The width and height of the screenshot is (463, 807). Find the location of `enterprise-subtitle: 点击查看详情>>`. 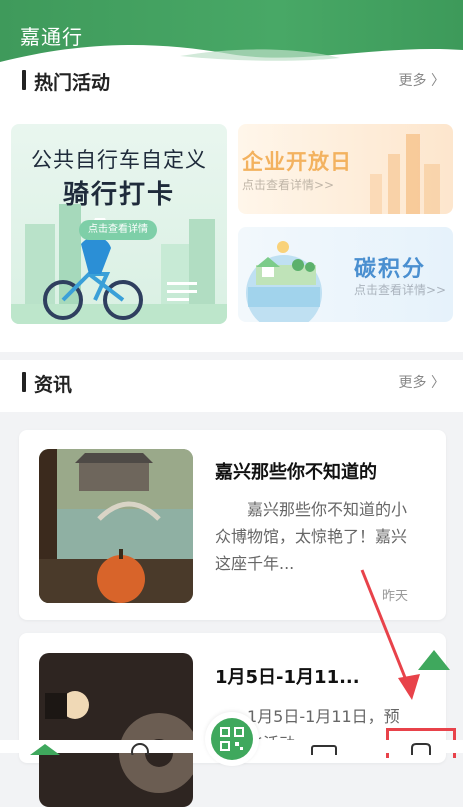

enterprise-subtitle: 点击查看详情>> is located at coordinates (288, 185).